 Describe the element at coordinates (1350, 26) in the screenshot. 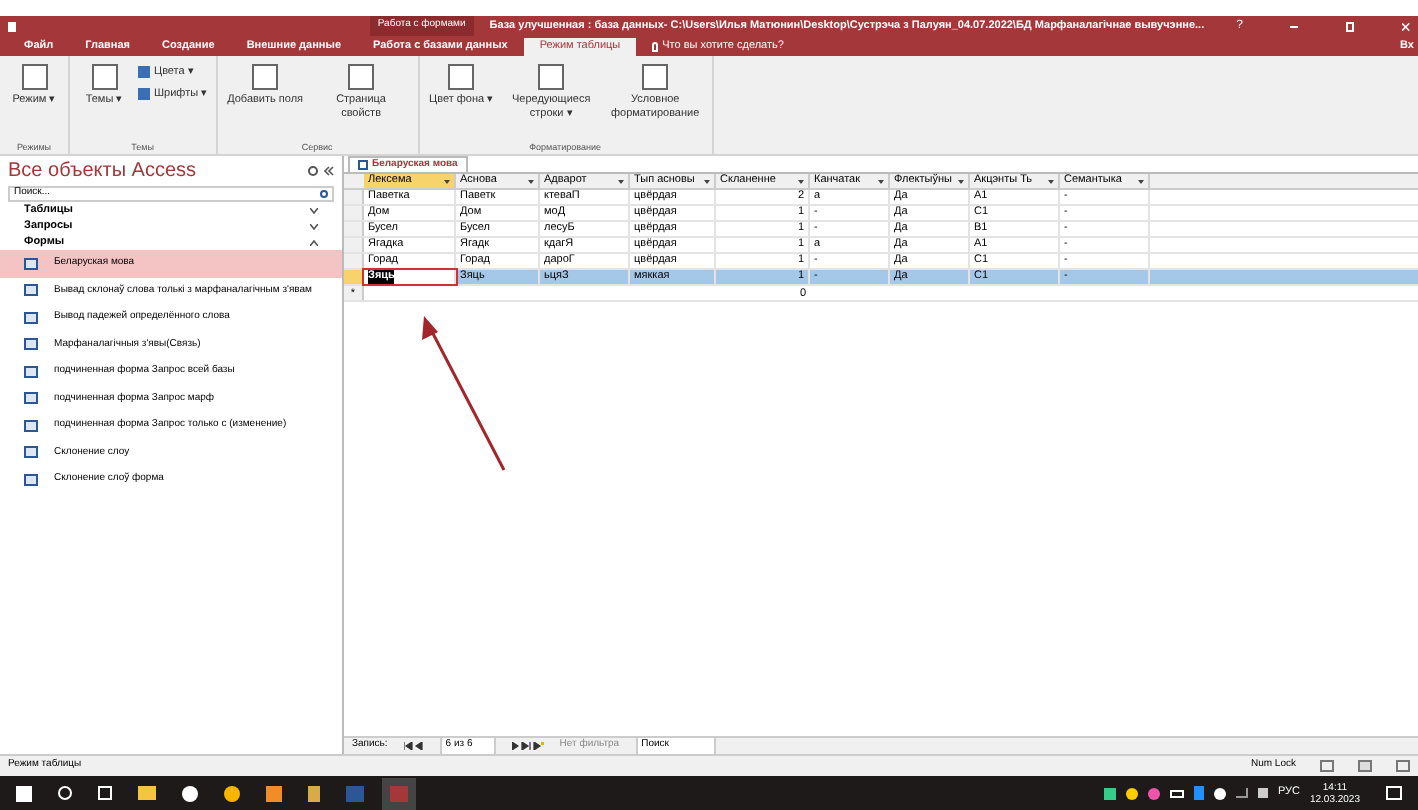

I see `maximize-icon` at that location.